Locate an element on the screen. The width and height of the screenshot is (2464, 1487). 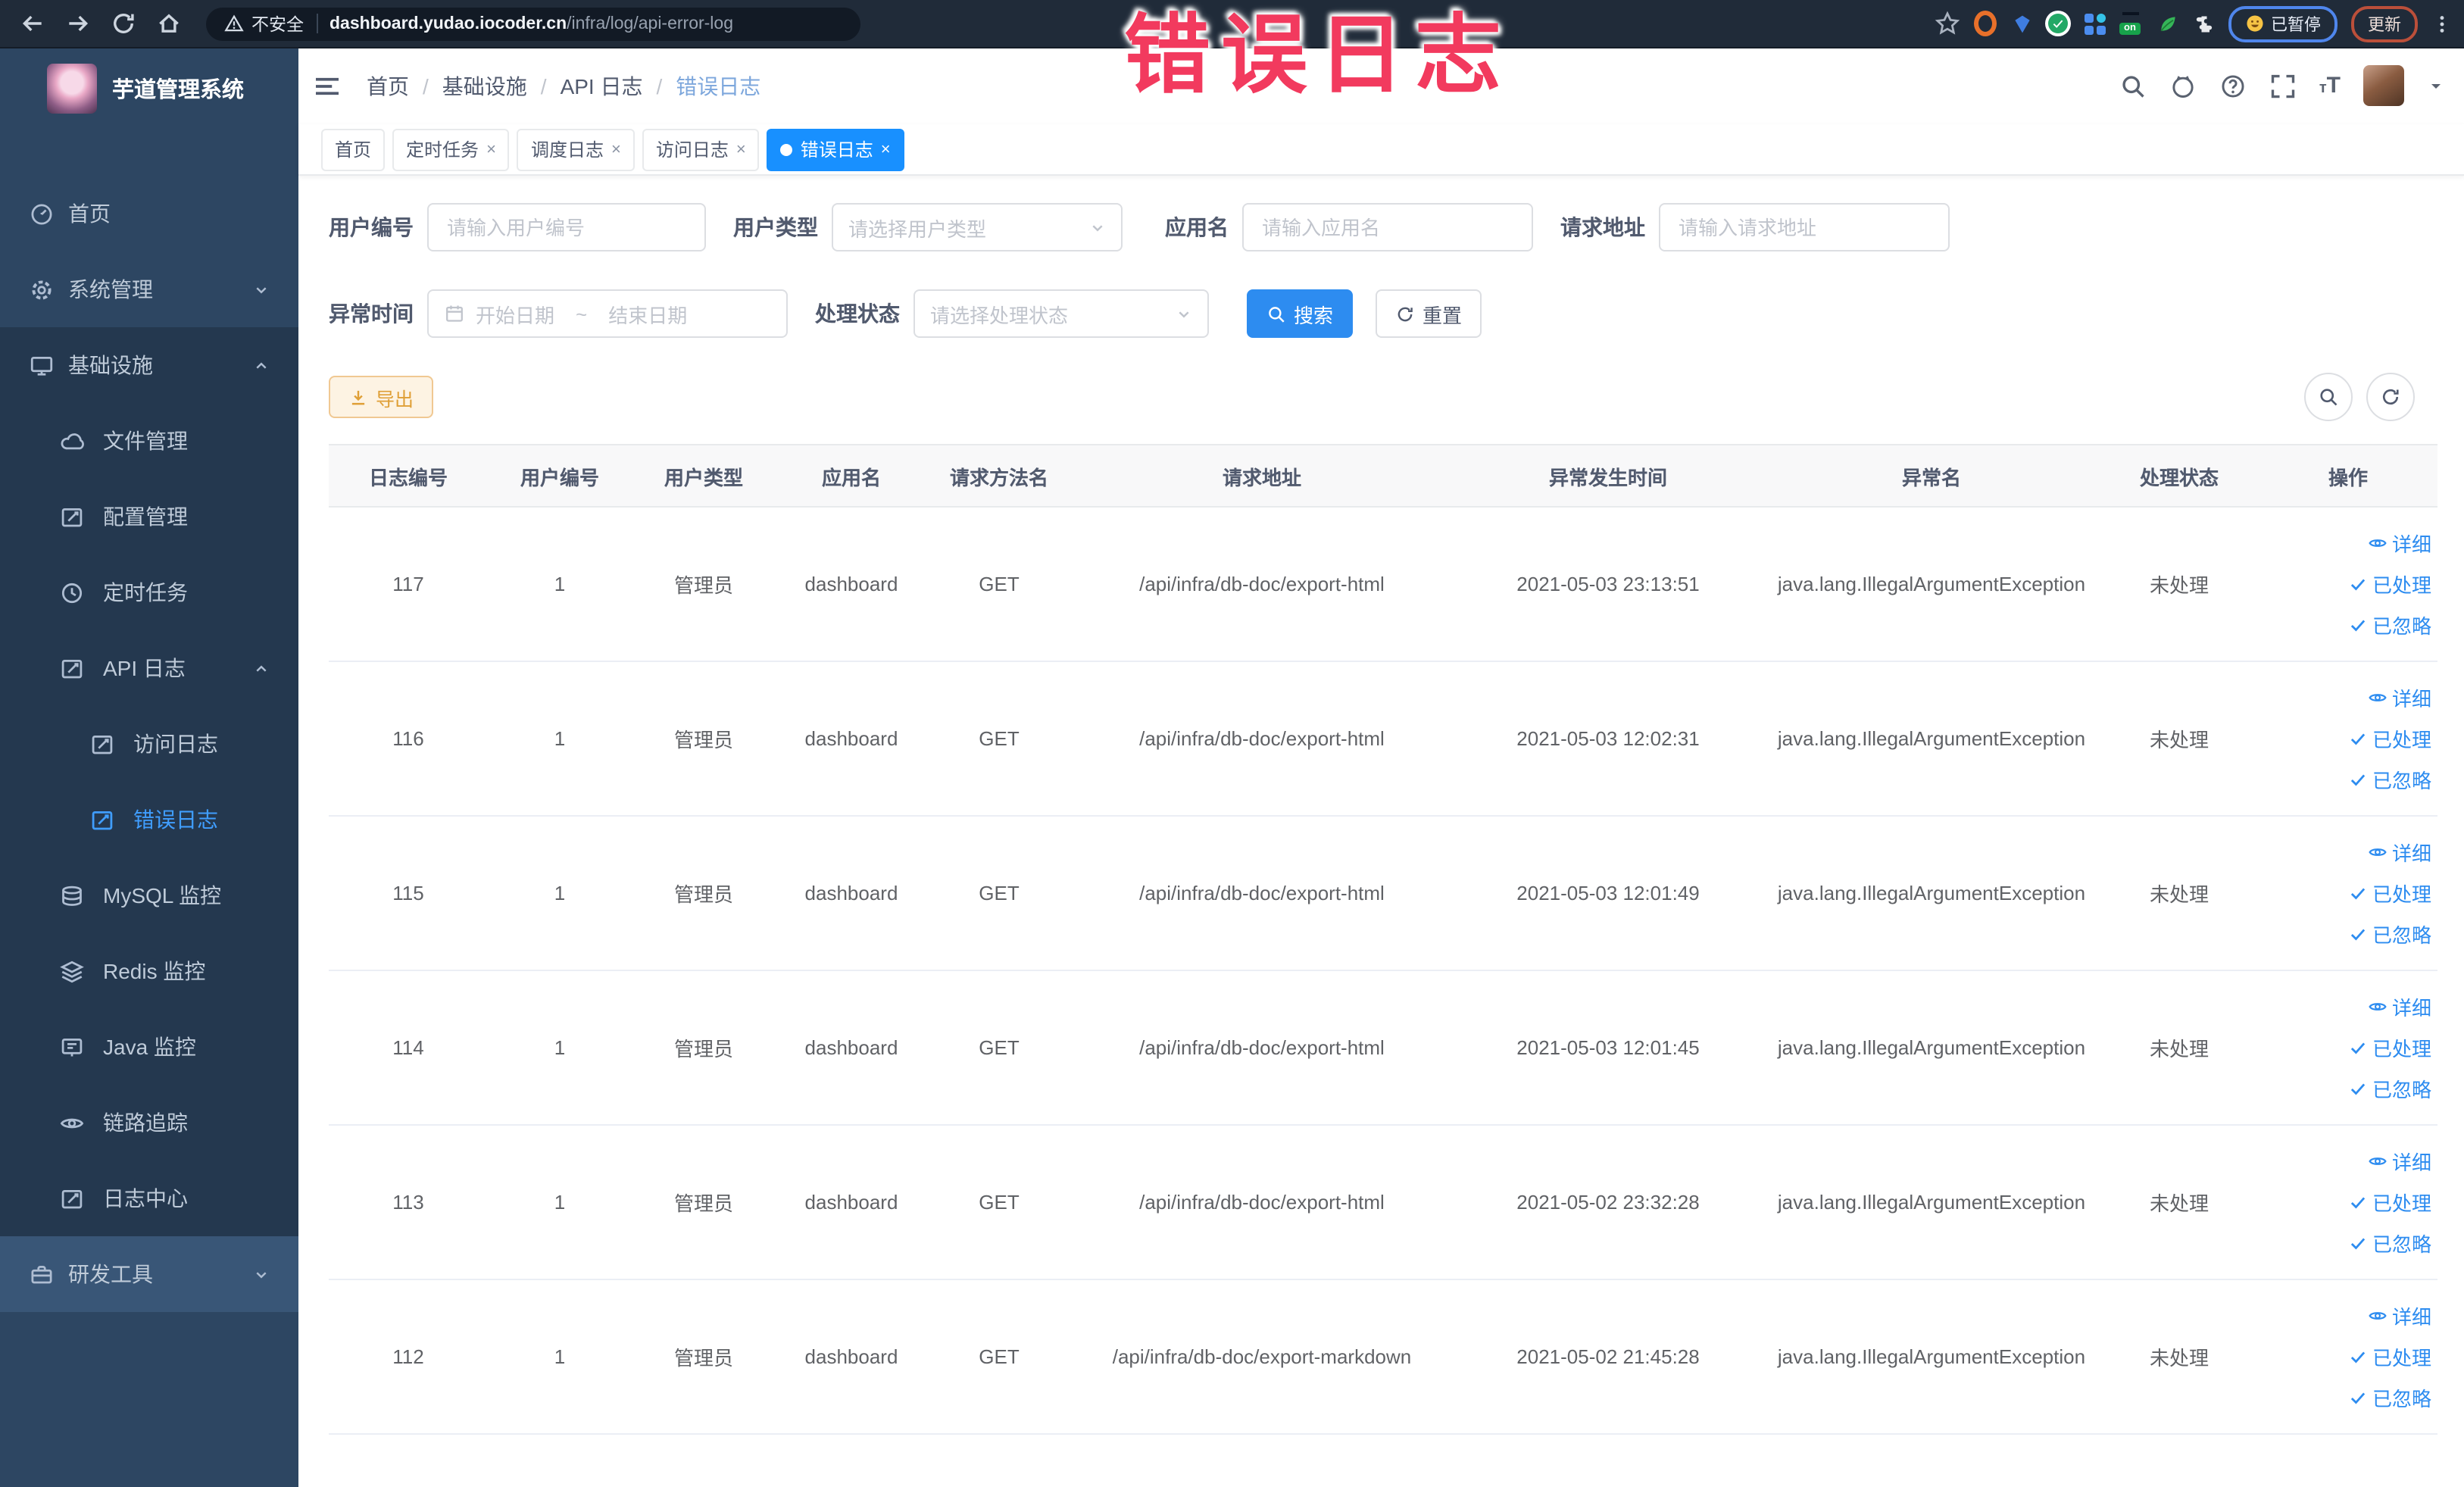
filter-row-1: 用户编号 用户类型 请选择用户类型 应用名 请求地址 is located at coordinates (1385, 227).